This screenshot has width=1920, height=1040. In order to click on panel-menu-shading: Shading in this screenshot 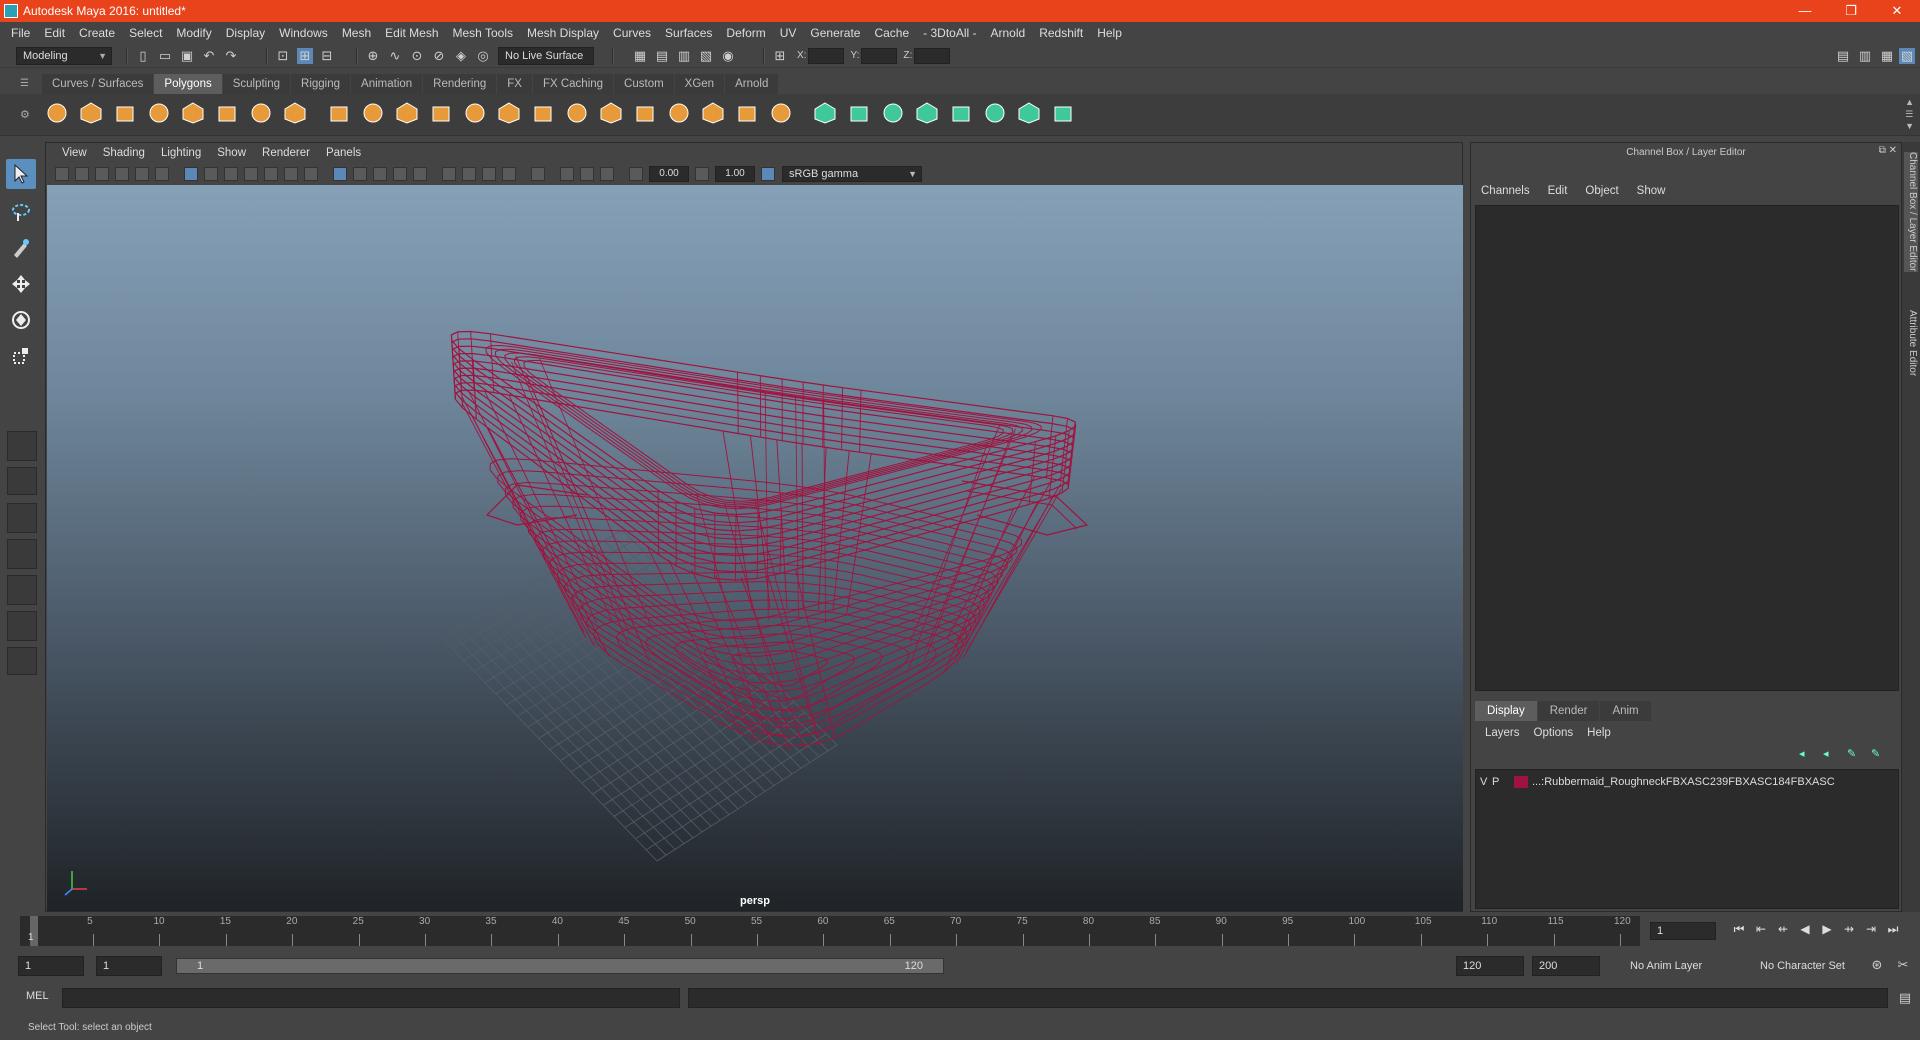, I will do `click(124, 153)`.